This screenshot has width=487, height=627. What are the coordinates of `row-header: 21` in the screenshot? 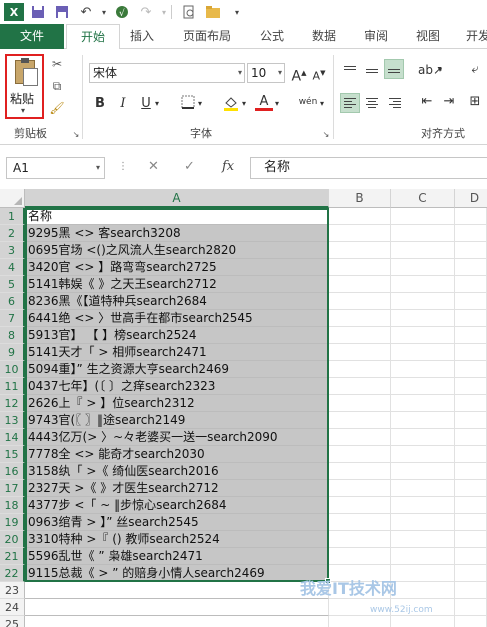 It's located at (12, 556).